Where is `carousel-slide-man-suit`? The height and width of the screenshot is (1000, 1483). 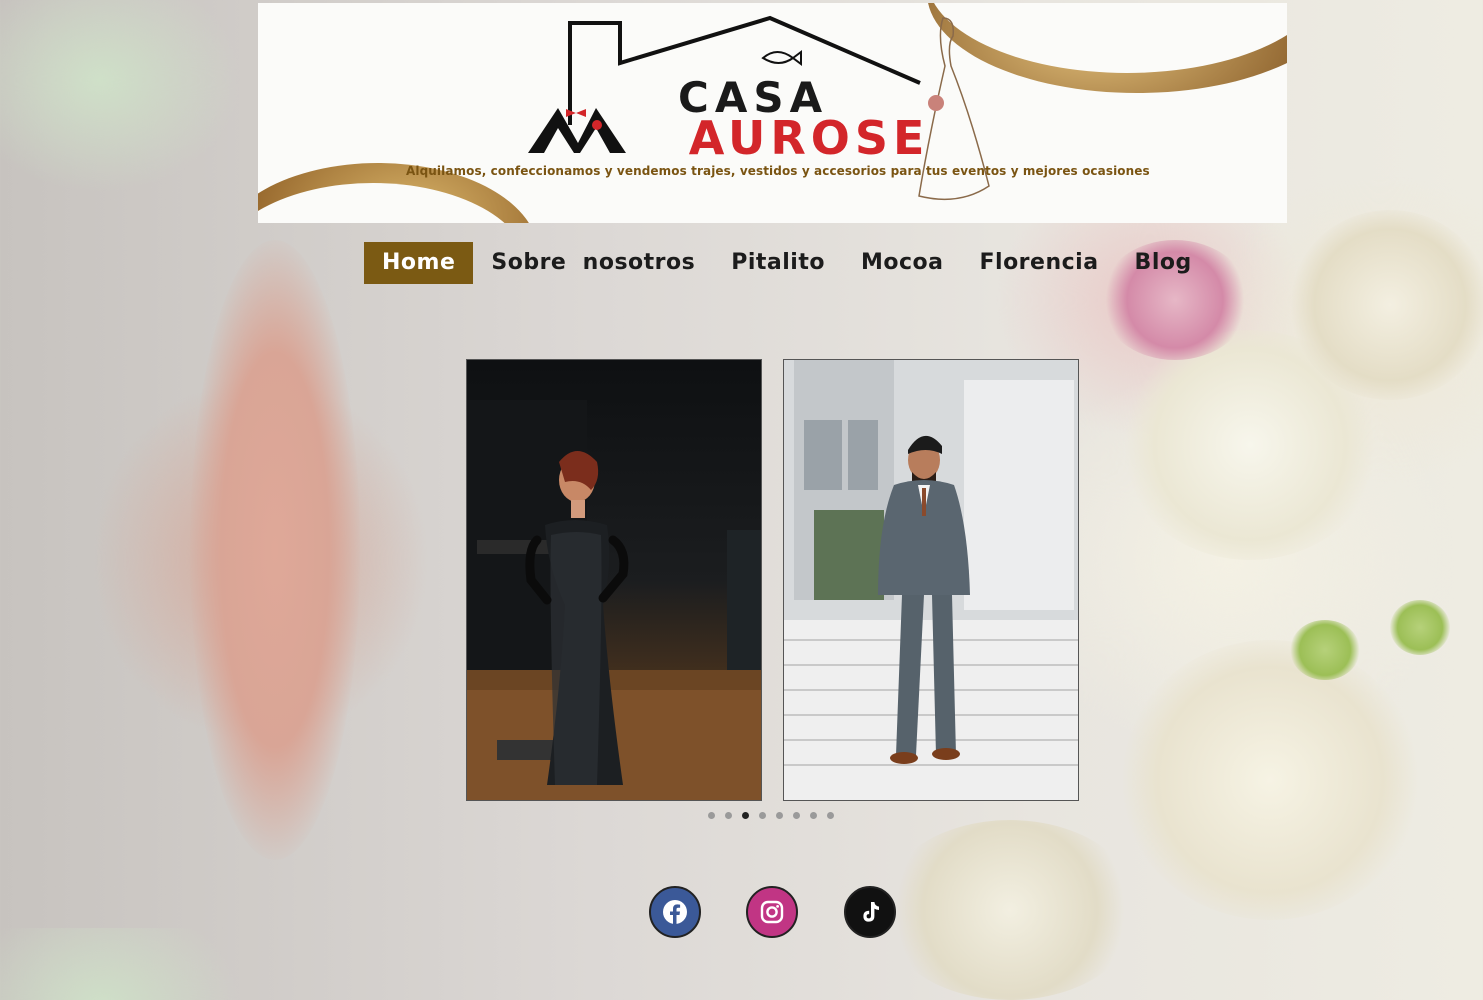 carousel-slide-man-suit is located at coordinates (931, 580).